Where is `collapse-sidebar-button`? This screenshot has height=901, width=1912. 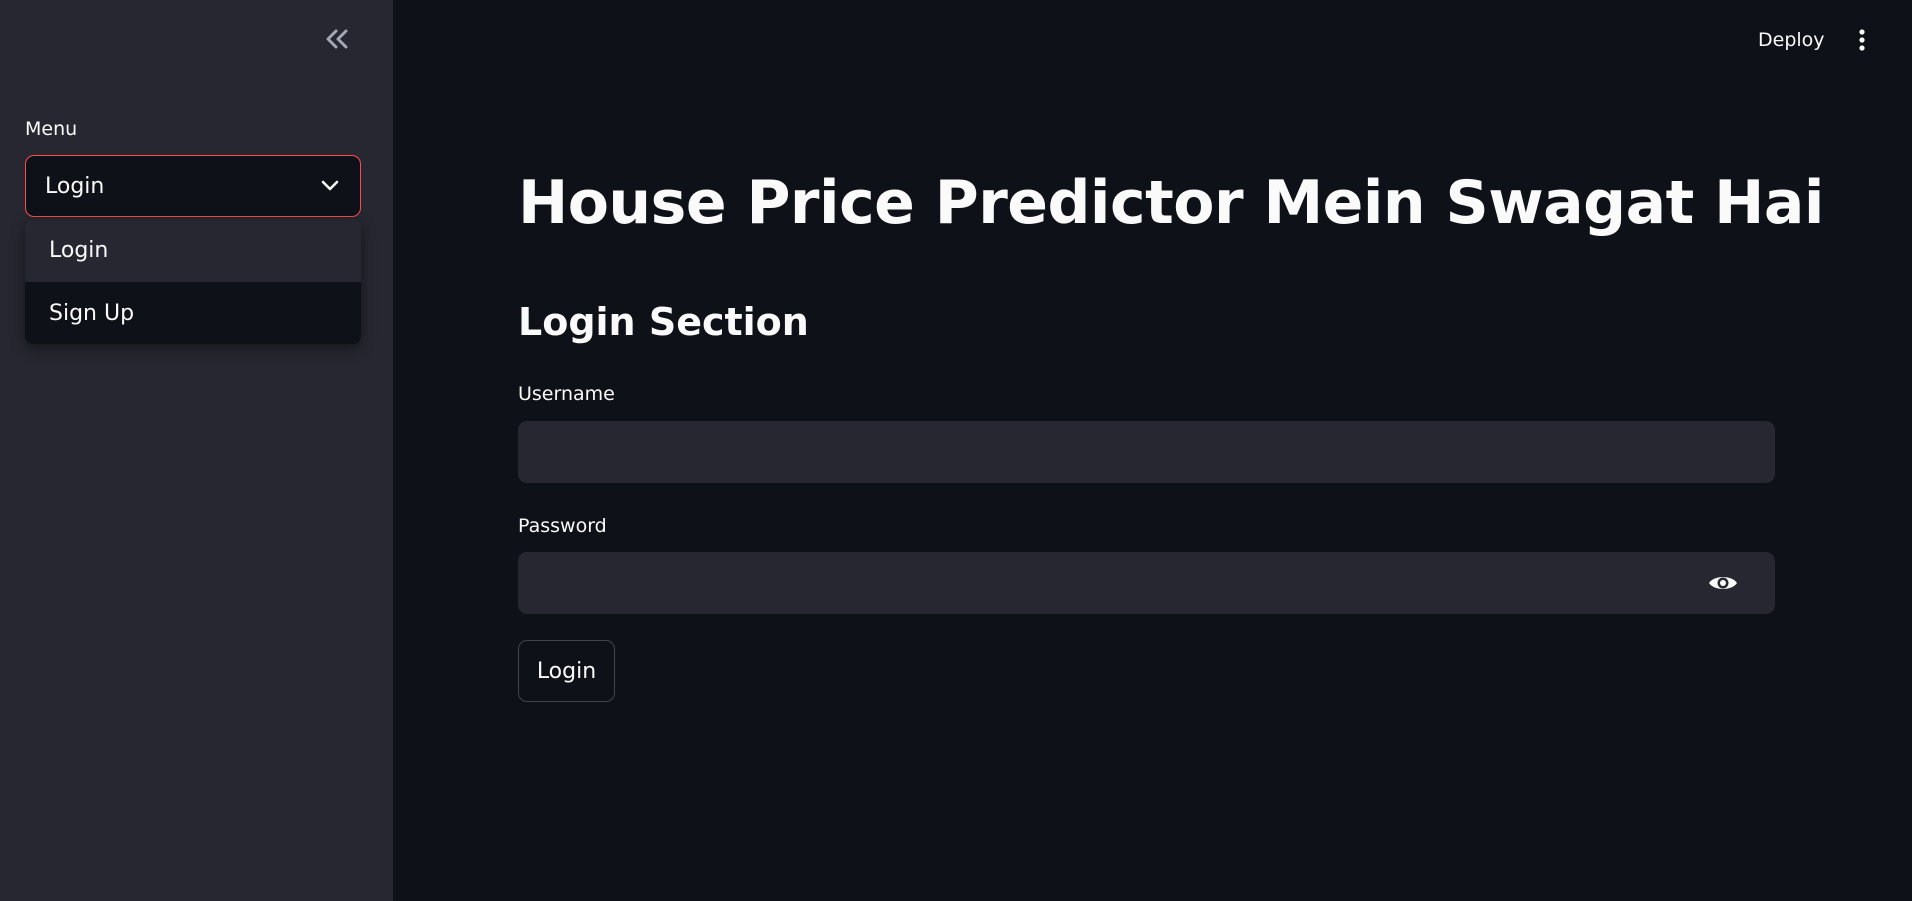
collapse-sidebar-button is located at coordinates (337, 39).